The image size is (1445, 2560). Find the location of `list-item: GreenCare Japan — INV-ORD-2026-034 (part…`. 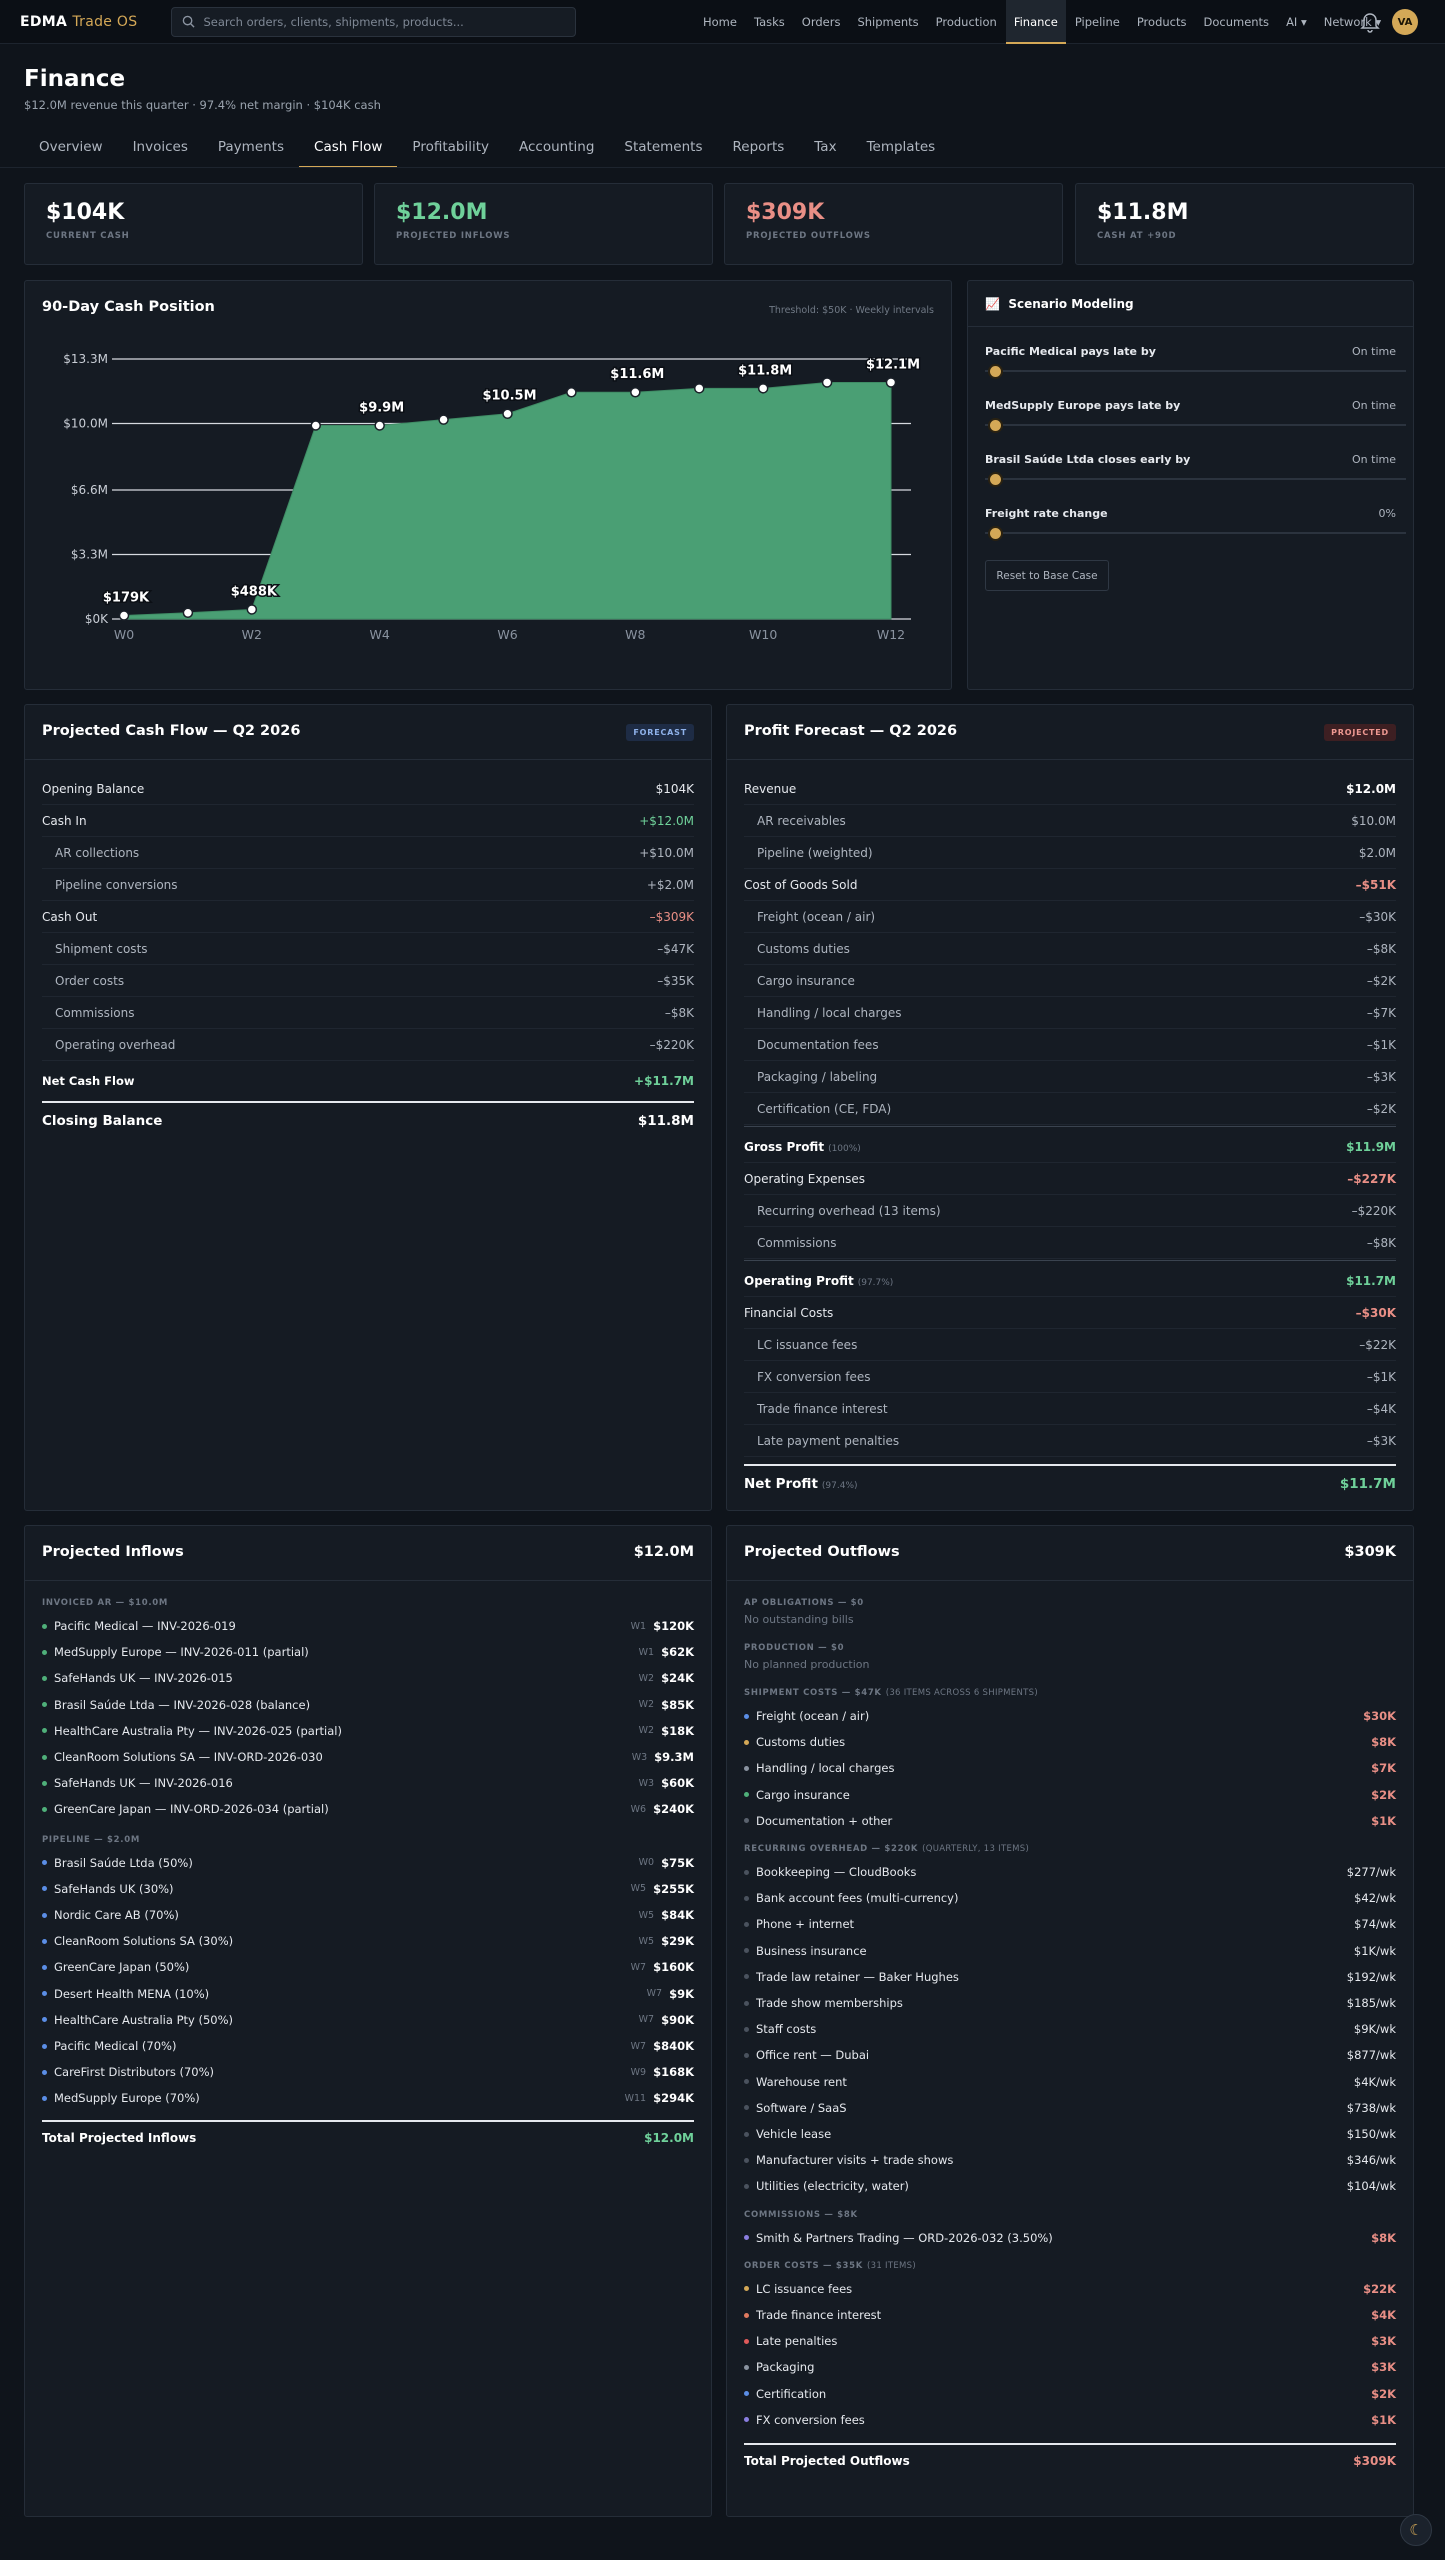

list-item: GreenCare Japan — INV-ORD-2026-034 (part… is located at coordinates (368, 1809).